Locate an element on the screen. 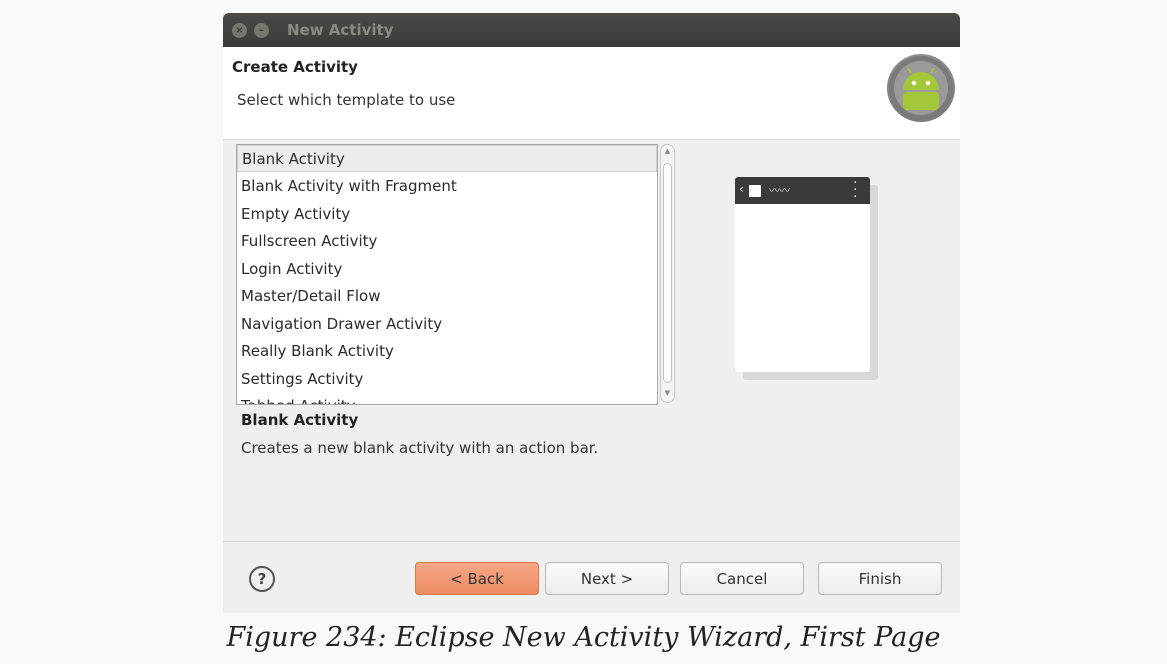 This screenshot has height=664, width=1167. scroll-down-icon: ▼ is located at coordinates (667, 393).